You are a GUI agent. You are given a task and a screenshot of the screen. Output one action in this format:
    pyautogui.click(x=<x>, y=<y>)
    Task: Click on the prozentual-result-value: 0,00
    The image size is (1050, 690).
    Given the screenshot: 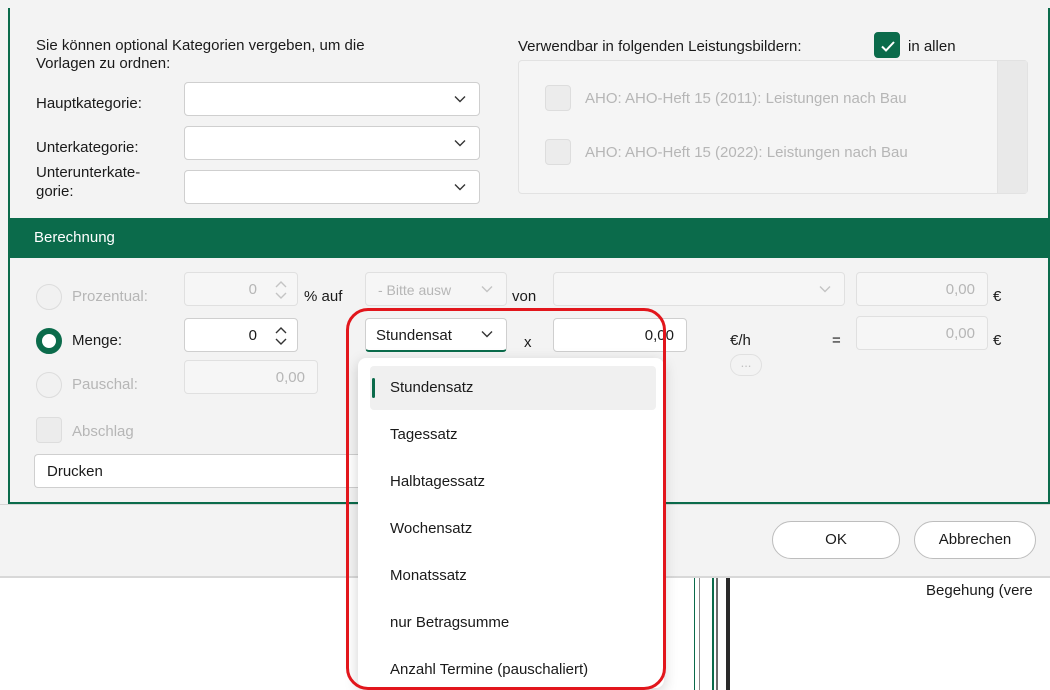 What is the action you would take?
    pyautogui.click(x=960, y=289)
    